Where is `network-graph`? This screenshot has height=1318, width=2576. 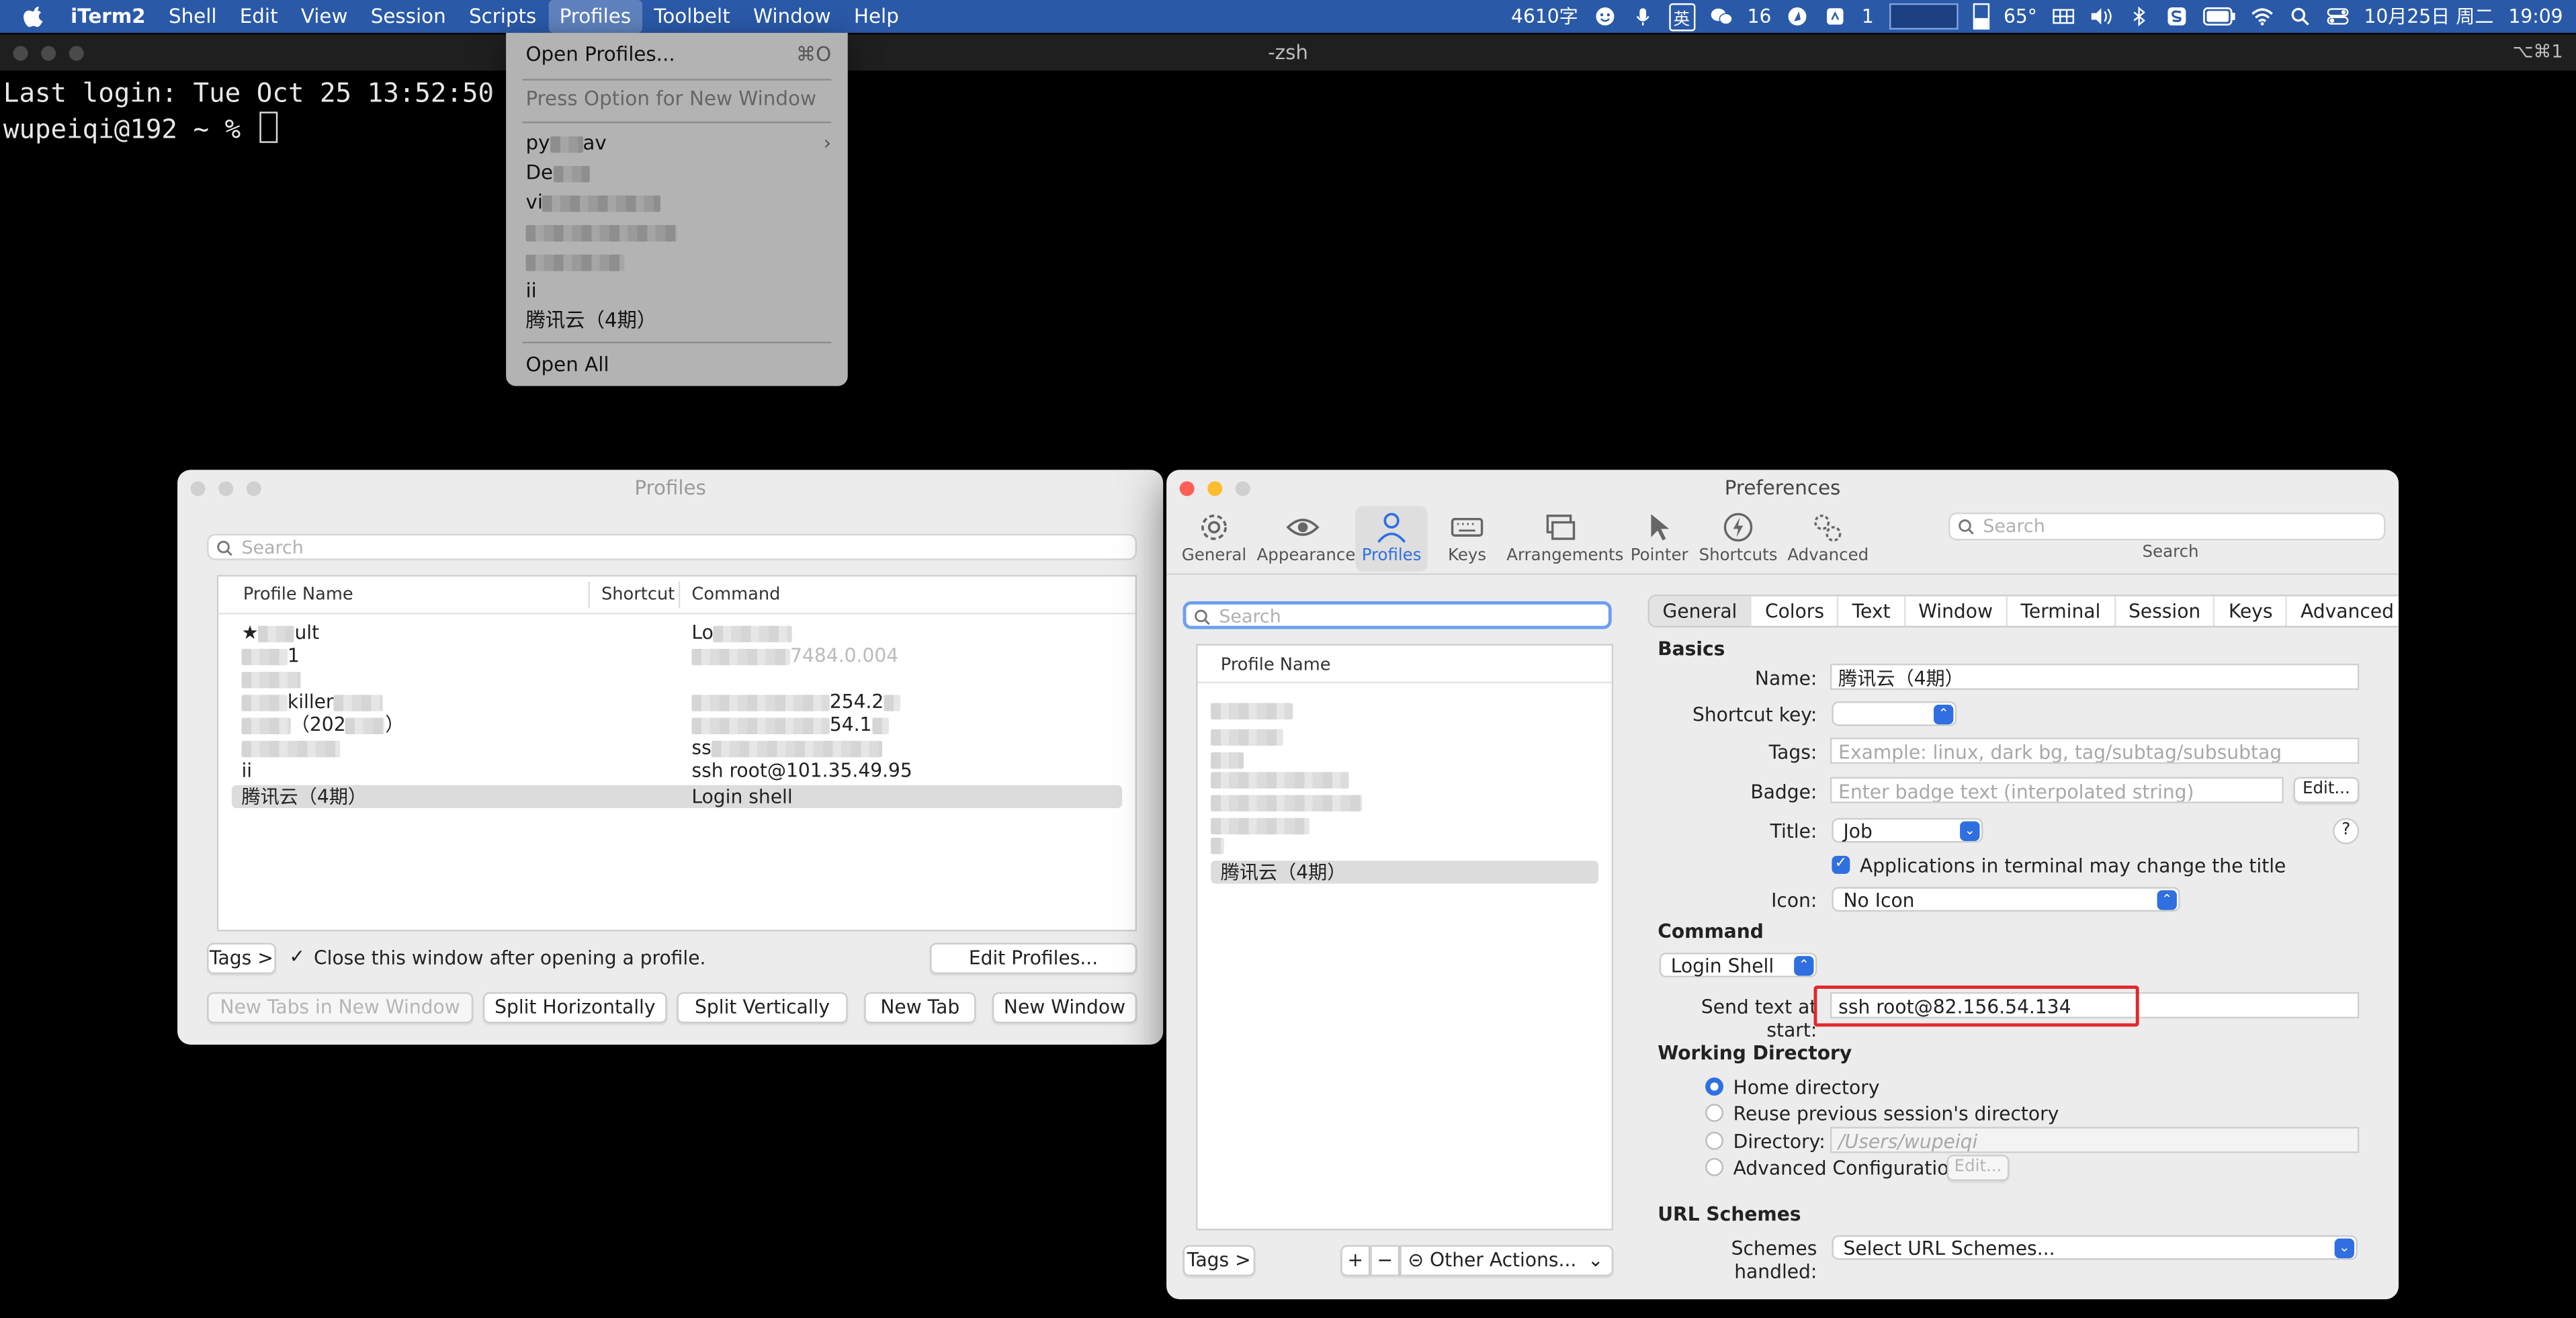 network-graph is located at coordinates (1923, 16).